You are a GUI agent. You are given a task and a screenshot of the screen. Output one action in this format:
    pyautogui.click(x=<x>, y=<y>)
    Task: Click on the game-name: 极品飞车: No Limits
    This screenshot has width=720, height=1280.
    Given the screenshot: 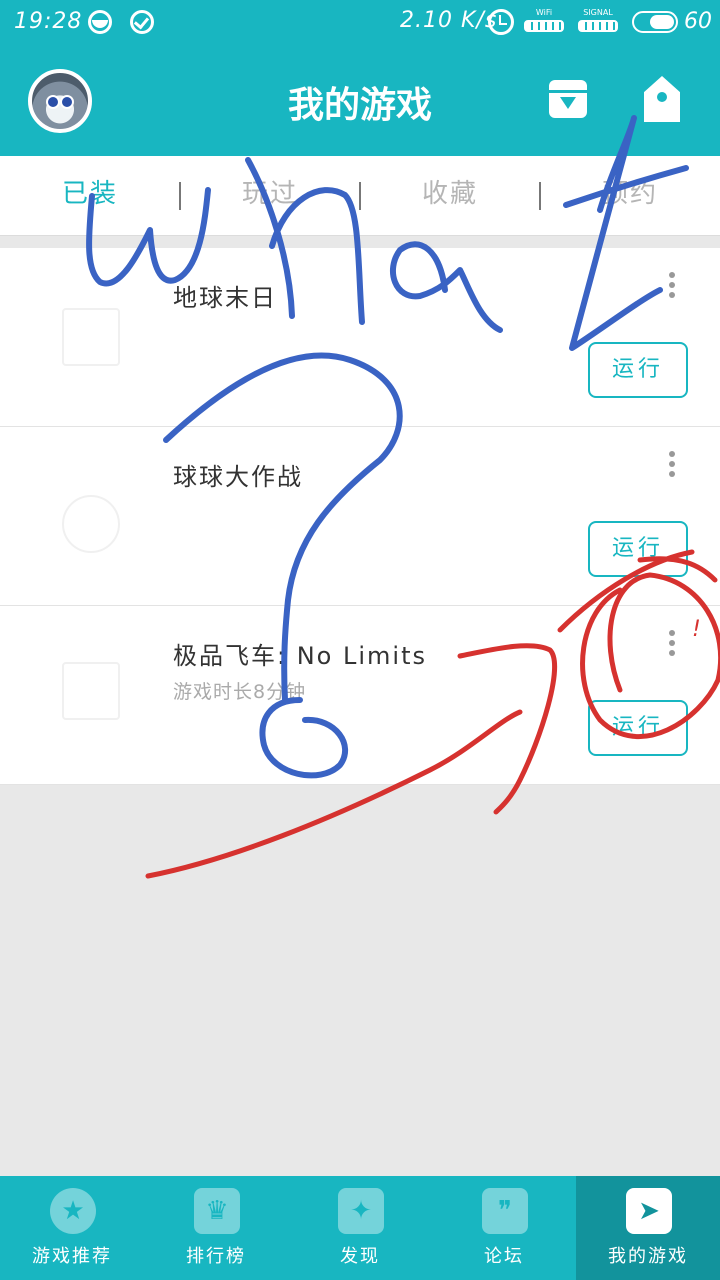 What is the action you would take?
    pyautogui.click(x=300, y=656)
    